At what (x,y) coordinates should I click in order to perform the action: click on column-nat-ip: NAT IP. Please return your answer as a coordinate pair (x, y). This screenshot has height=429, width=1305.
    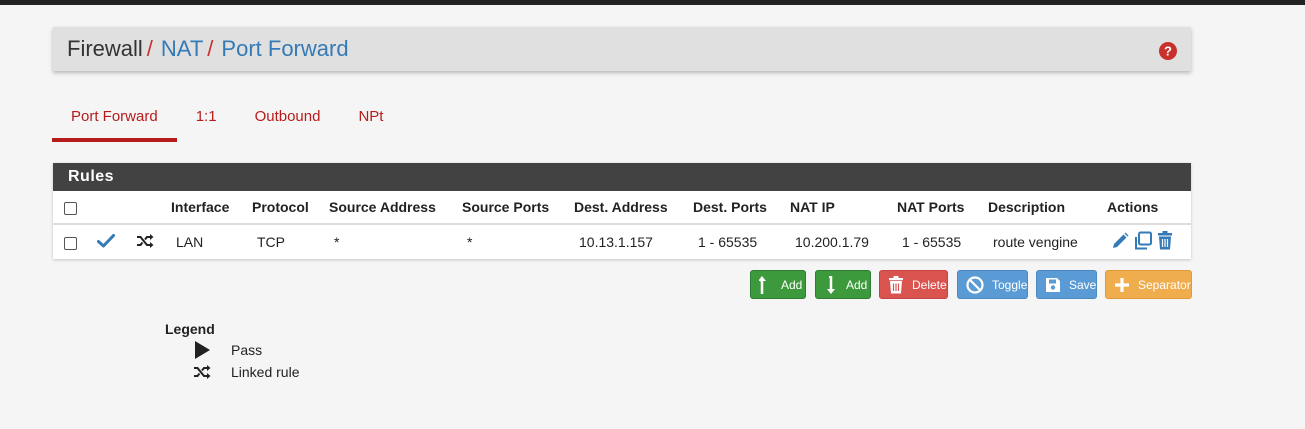
    Looking at the image, I should click on (843, 208).